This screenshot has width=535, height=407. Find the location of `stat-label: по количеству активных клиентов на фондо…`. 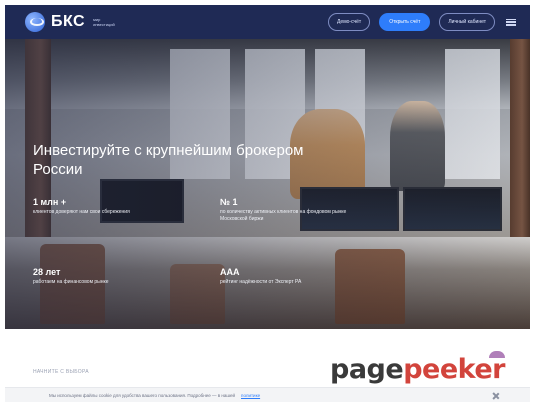

stat-label: по количеству активных клиентов на фондо… is located at coordinates (283, 215).